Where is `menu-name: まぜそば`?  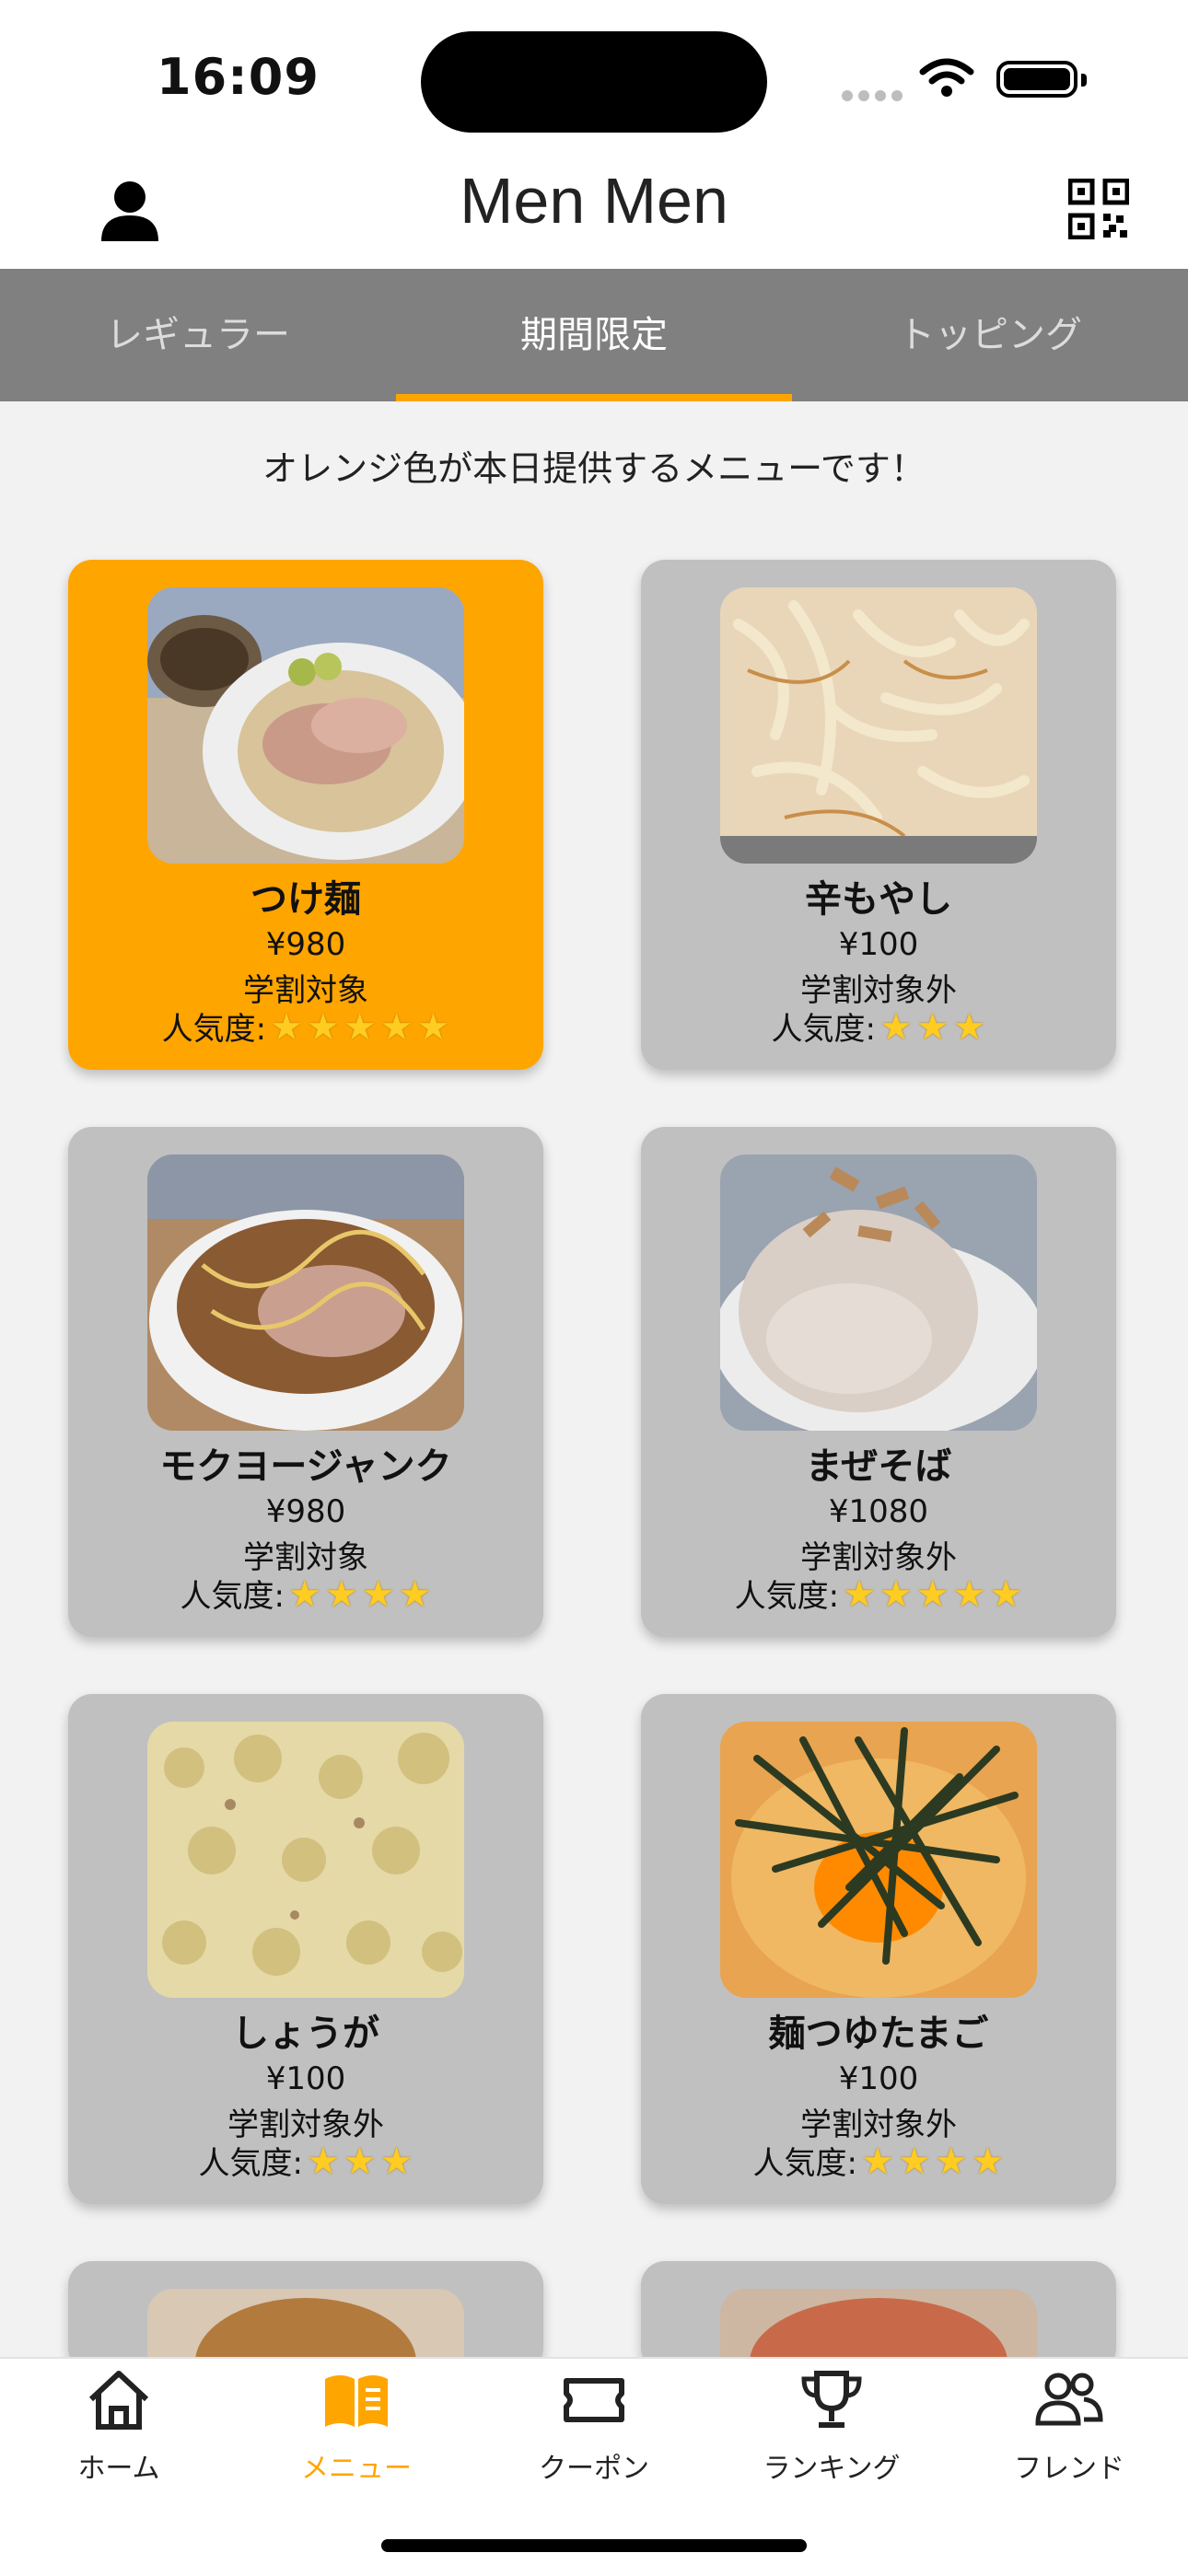 menu-name: まぜそば is located at coordinates (878, 1466).